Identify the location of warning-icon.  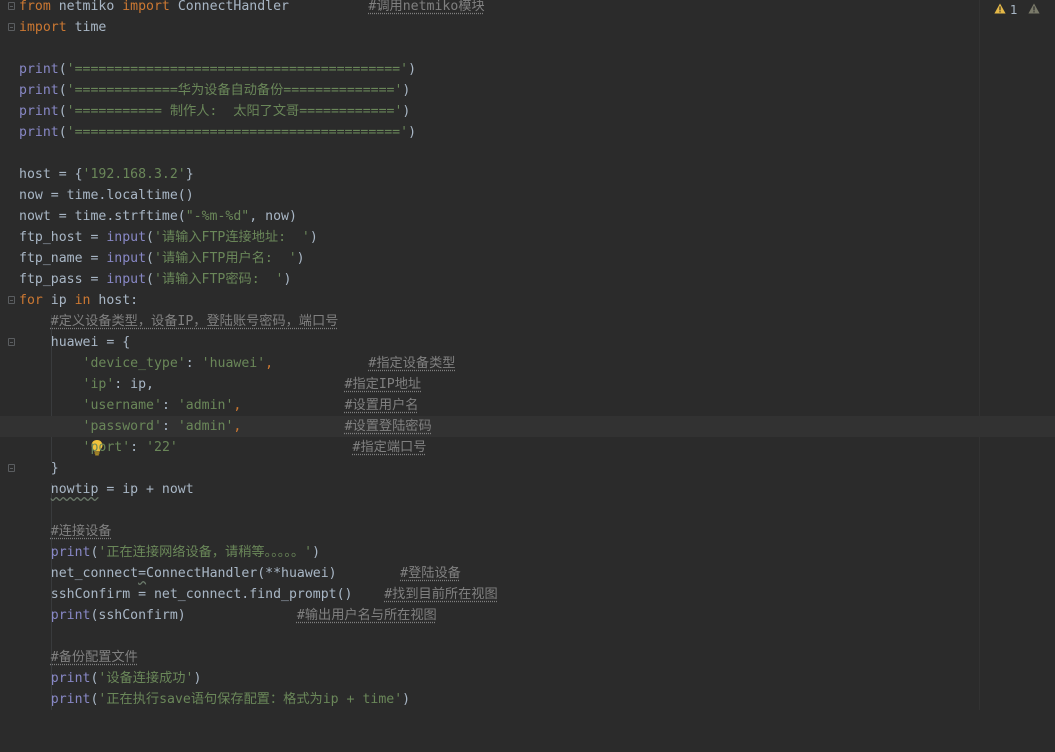
(1000, 10).